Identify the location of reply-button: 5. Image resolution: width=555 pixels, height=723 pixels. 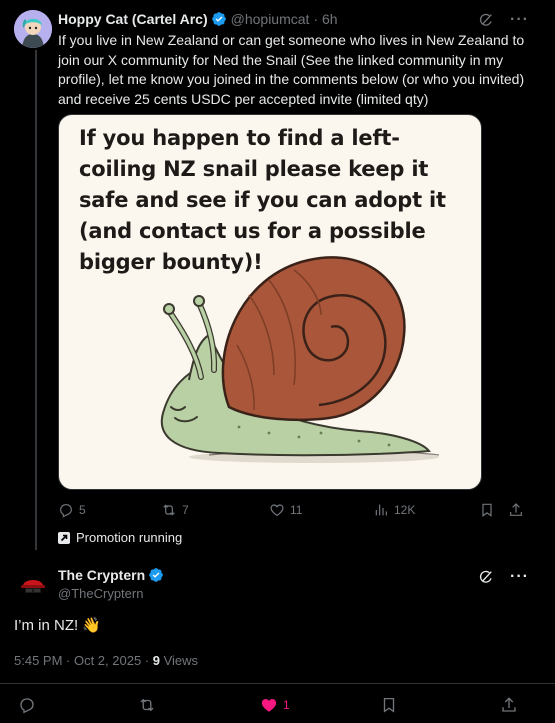
(72, 510).